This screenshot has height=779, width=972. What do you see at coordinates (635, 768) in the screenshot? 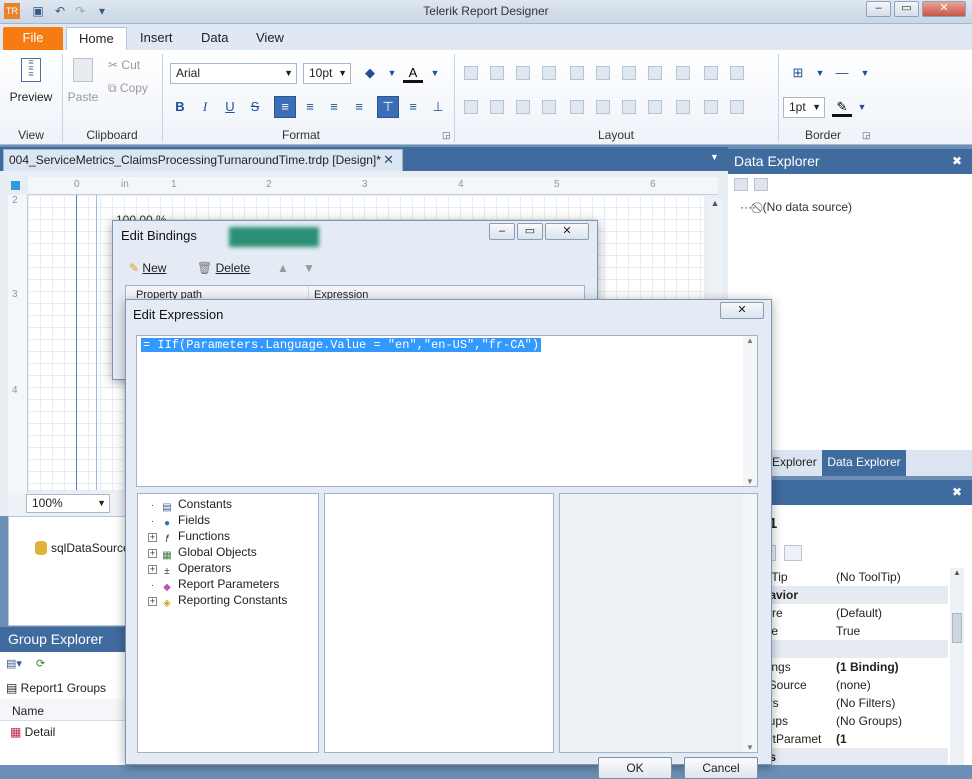
I see `ok-button: OK` at bounding box center [635, 768].